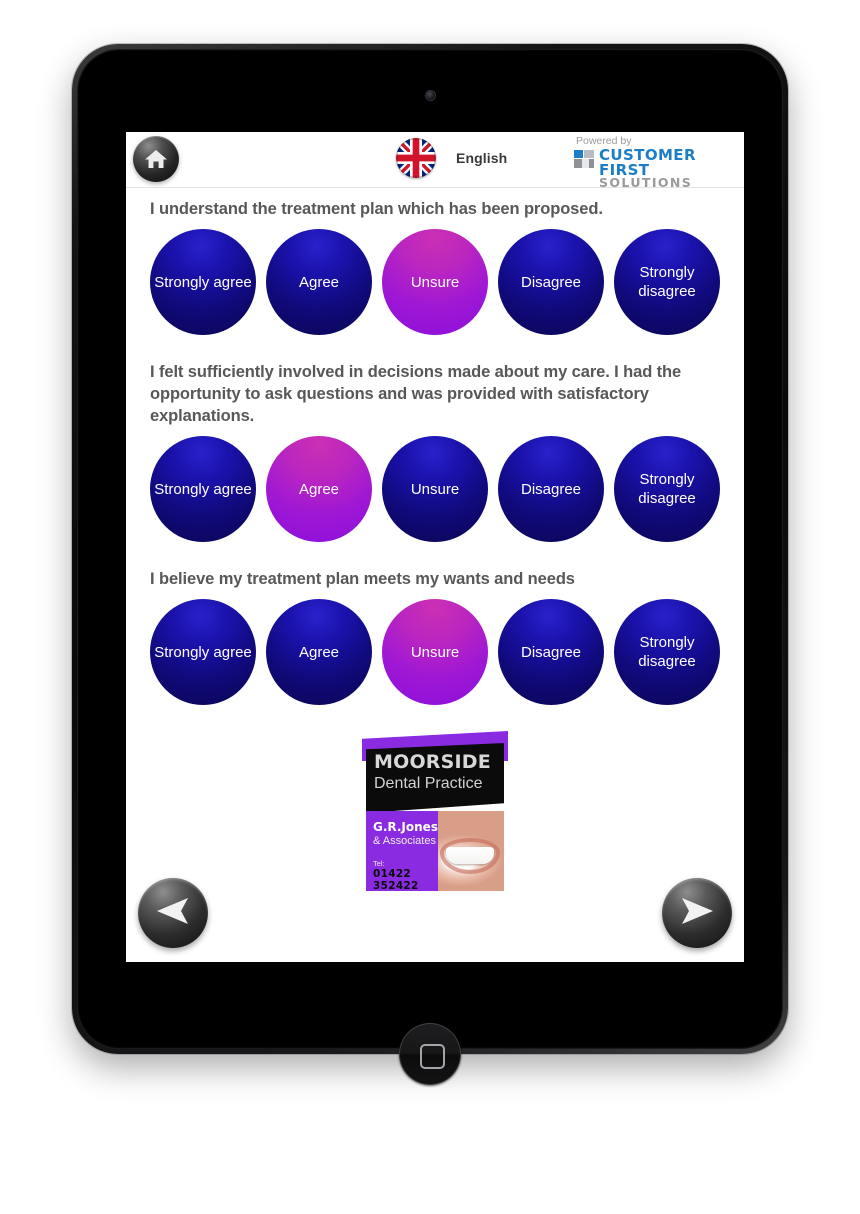 This screenshot has width=860, height=1214. Describe the element at coordinates (647, 162) in the screenshot. I see `brand-name-primary: CUSTOMER FIRST` at that location.